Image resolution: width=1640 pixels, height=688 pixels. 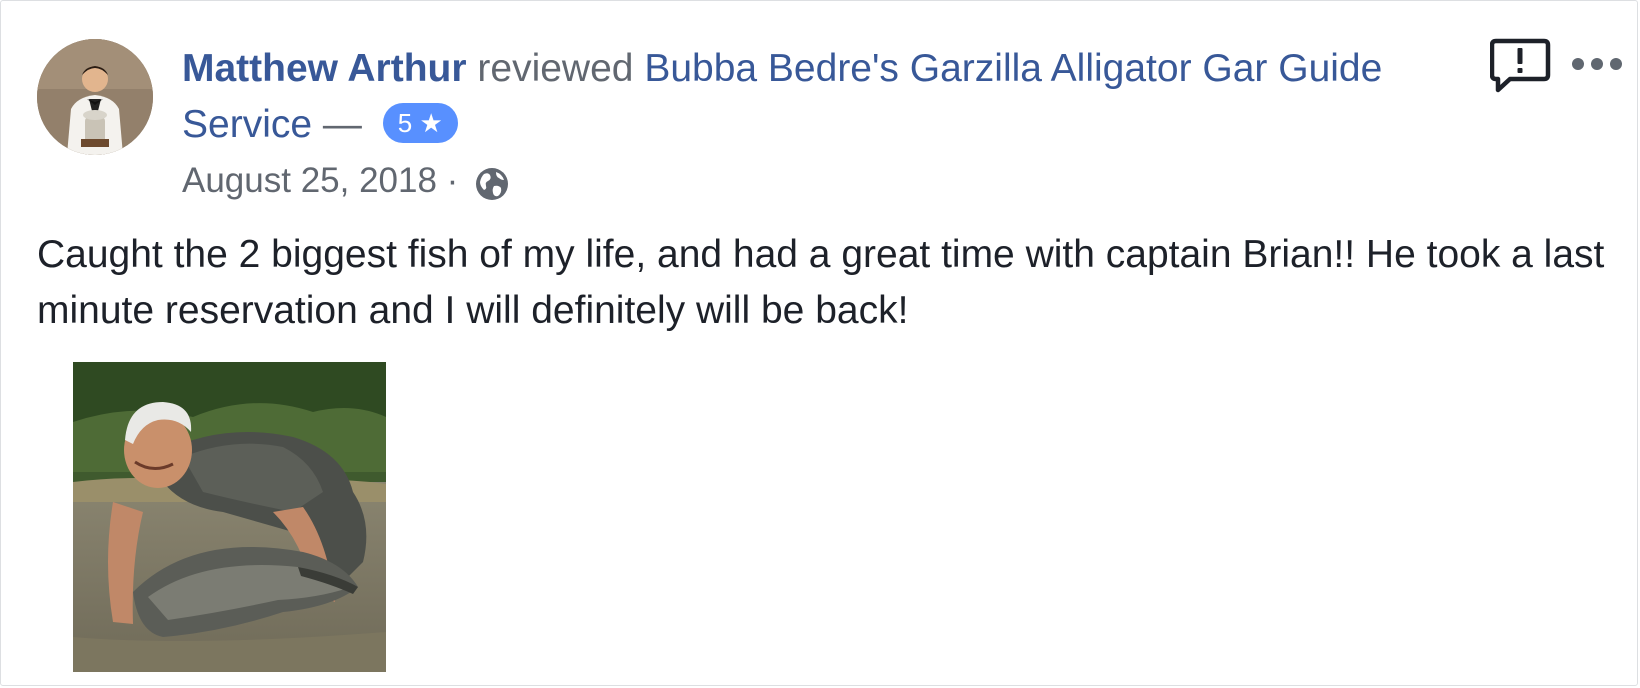 I want to click on ellipsis-icon, so click(x=1597, y=64).